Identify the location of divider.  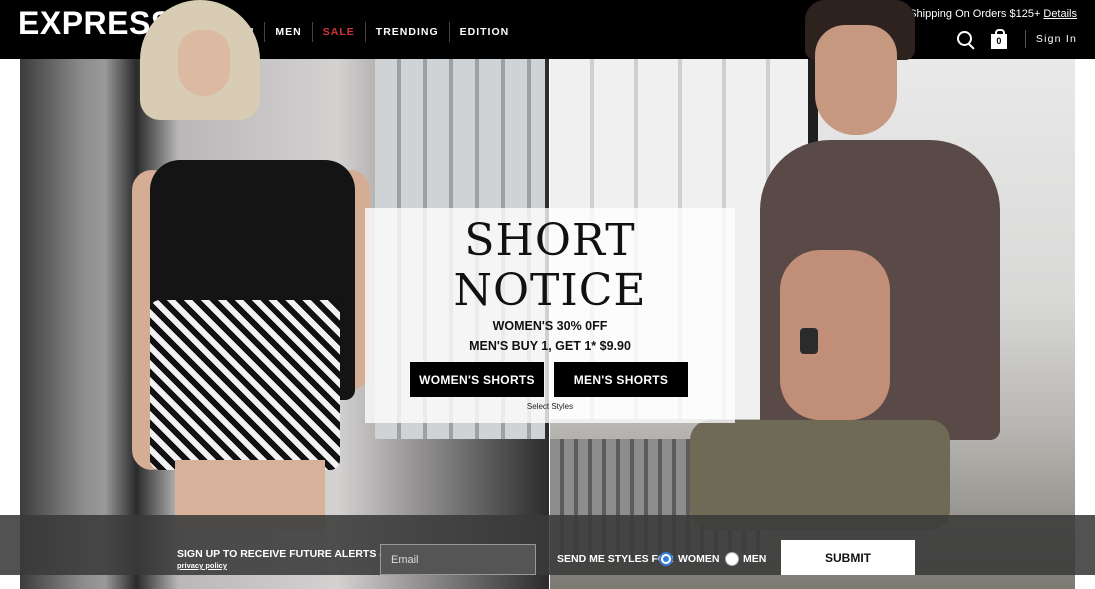
(1025, 39).